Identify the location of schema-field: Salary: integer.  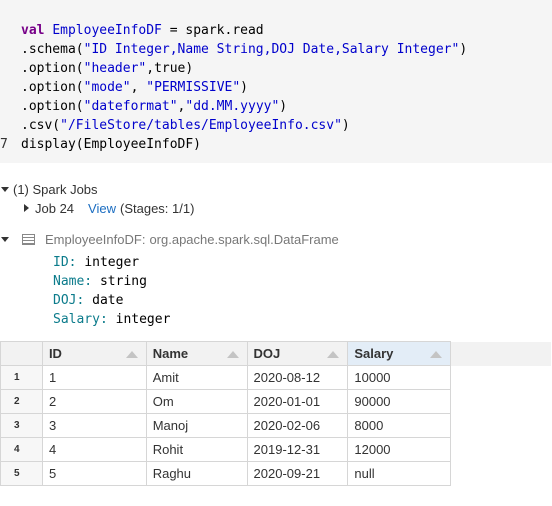
(111, 319).